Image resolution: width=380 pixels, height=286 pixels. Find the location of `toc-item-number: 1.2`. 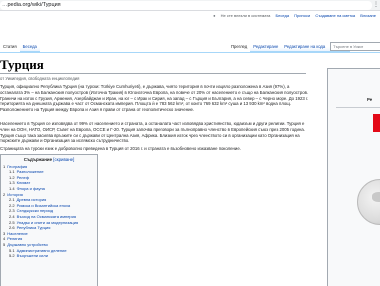

toc-item-number: 1.2 is located at coordinates (12, 177).